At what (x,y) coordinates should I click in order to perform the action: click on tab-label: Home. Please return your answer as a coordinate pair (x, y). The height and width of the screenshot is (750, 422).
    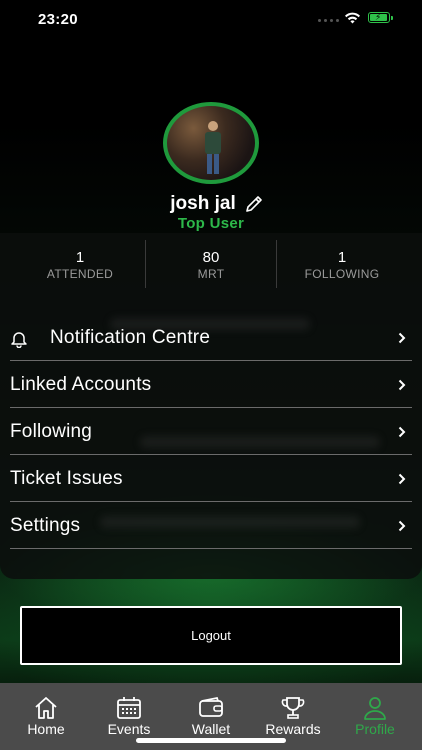
    Looking at the image, I should click on (46, 729).